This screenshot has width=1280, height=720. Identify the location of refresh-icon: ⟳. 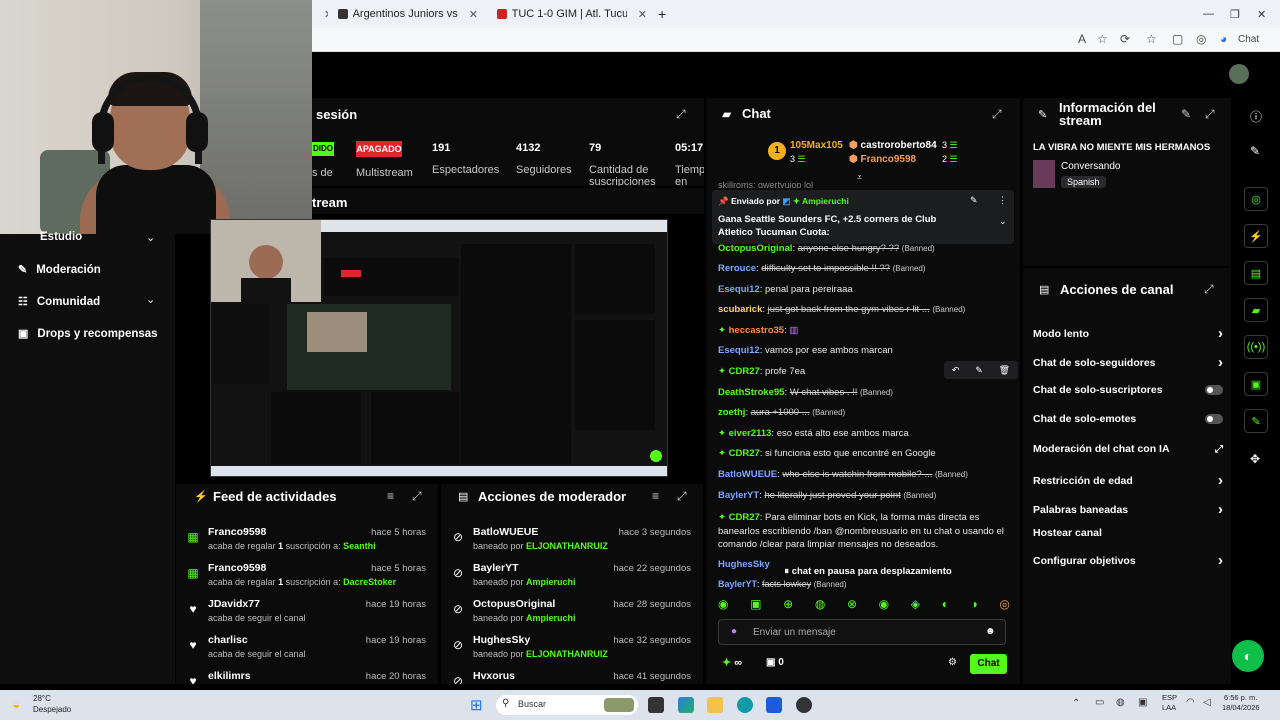
(1125, 39).